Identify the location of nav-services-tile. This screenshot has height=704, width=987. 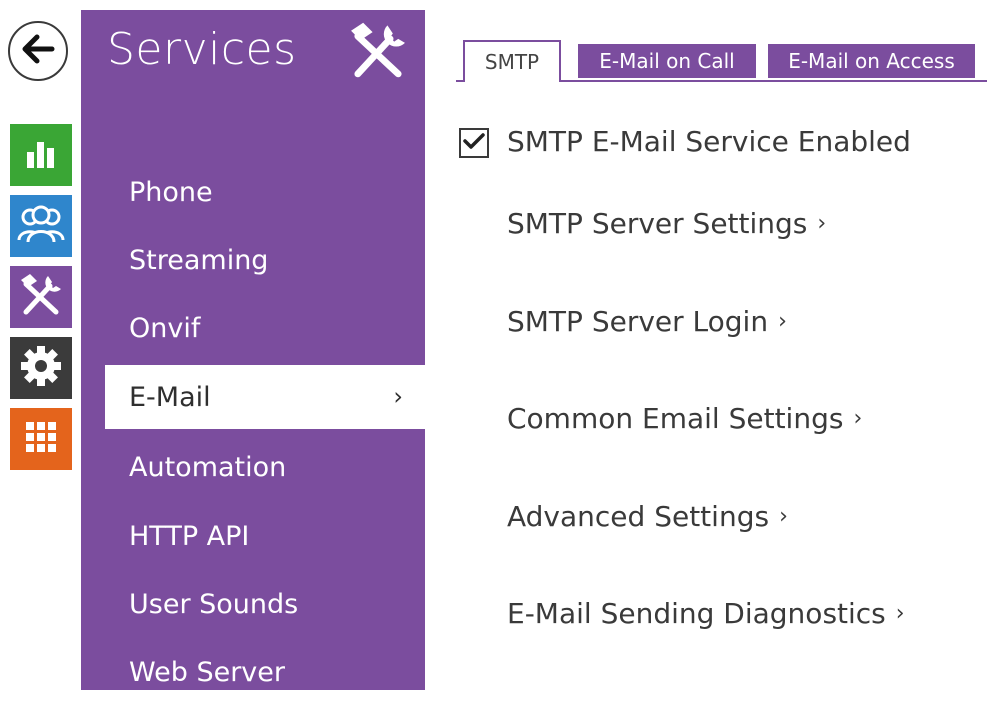
(41, 297).